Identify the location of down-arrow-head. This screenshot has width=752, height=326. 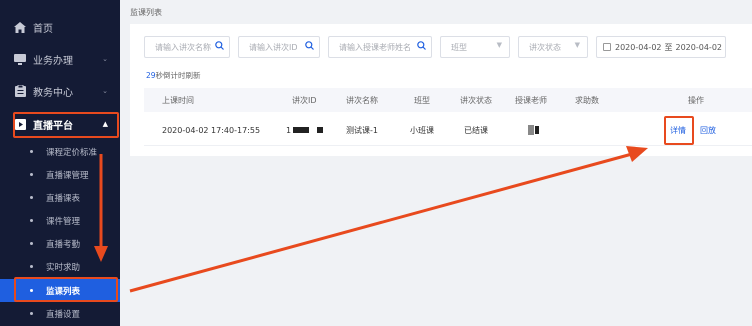
(101, 254).